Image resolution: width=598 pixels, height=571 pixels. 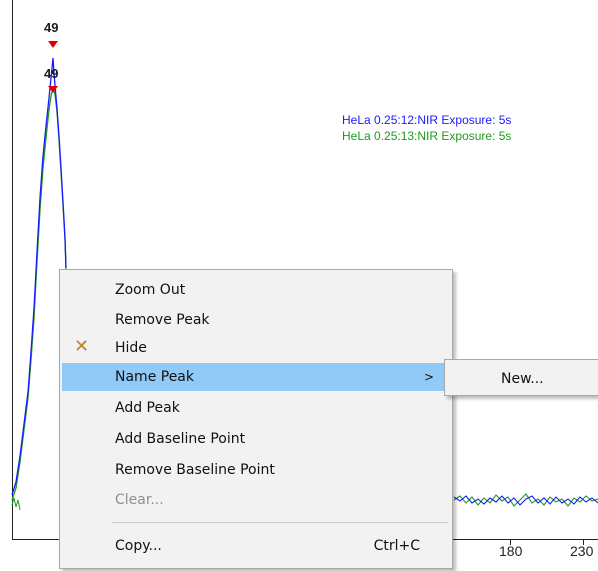 What do you see at coordinates (280, 522) in the screenshot?
I see `menu-separator` at bounding box center [280, 522].